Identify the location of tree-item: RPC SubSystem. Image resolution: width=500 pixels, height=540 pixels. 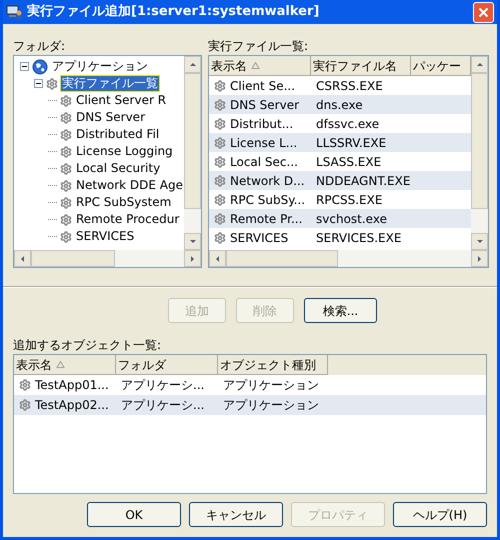
(123, 202).